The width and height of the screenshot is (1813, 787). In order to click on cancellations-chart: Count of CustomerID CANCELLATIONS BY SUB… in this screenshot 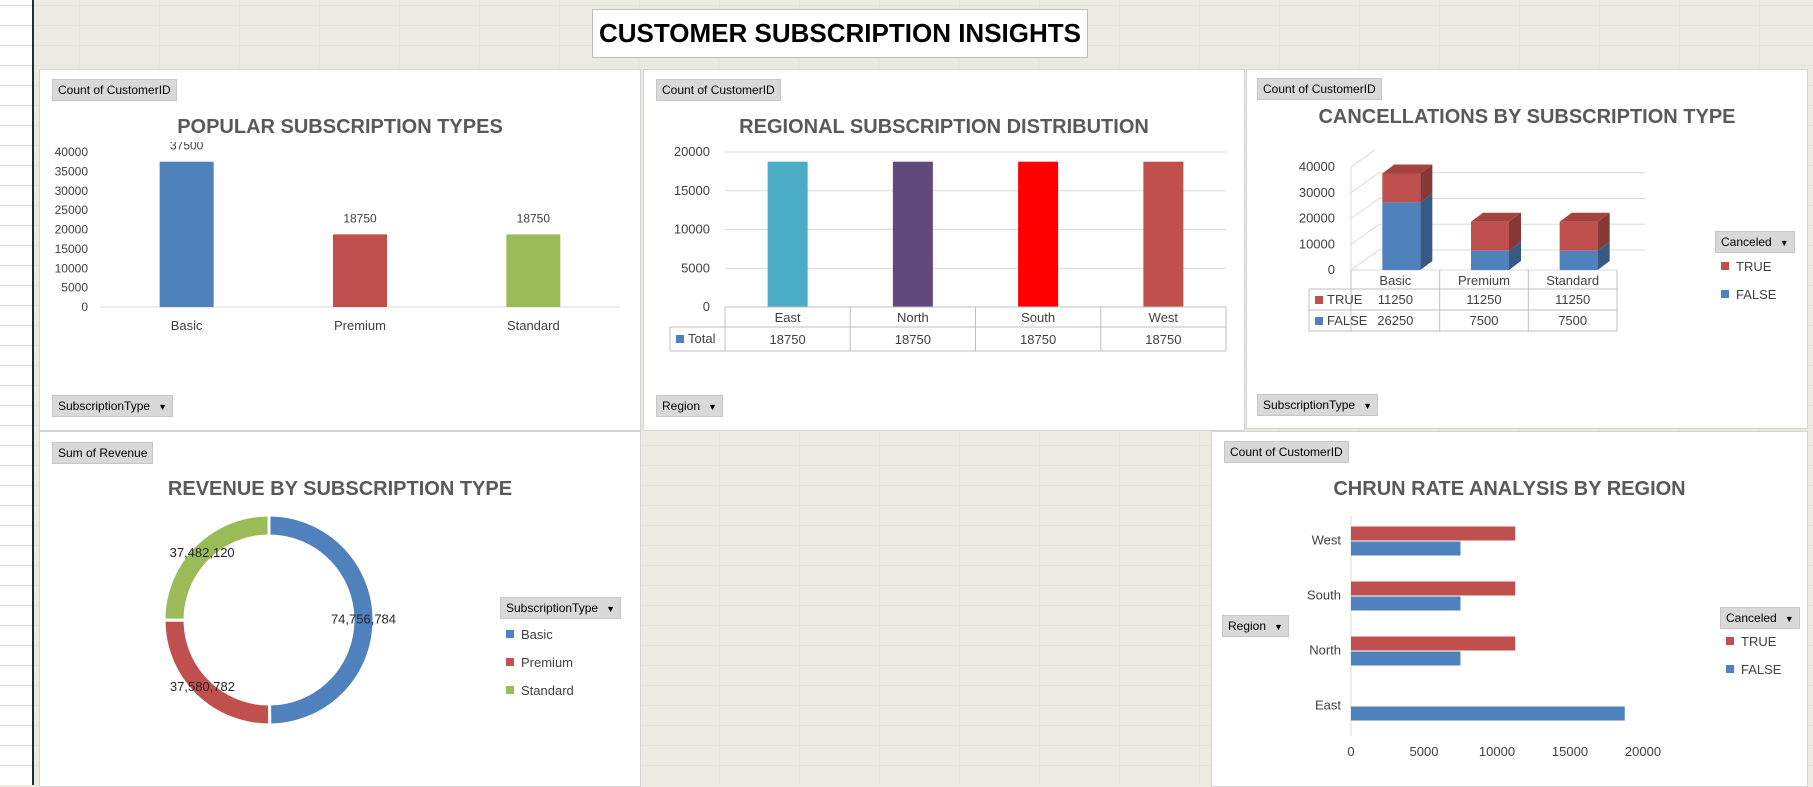, I will do `click(1527, 249)`.